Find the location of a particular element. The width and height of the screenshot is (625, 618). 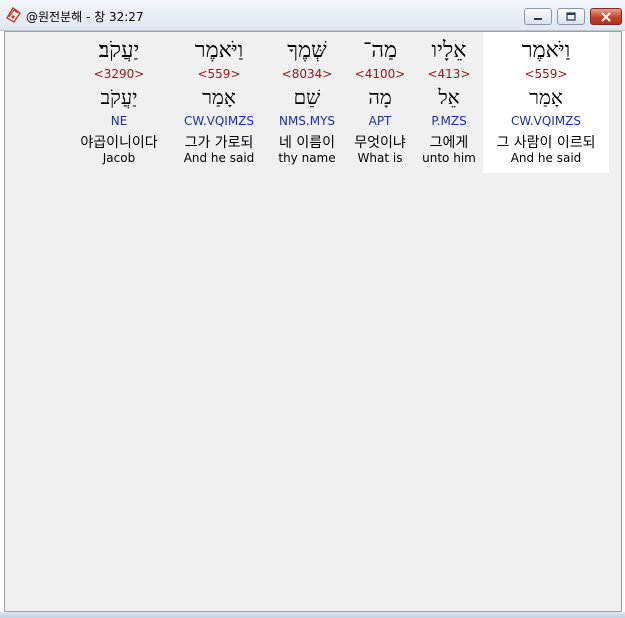

strong-number: <3290> is located at coordinates (119, 74).